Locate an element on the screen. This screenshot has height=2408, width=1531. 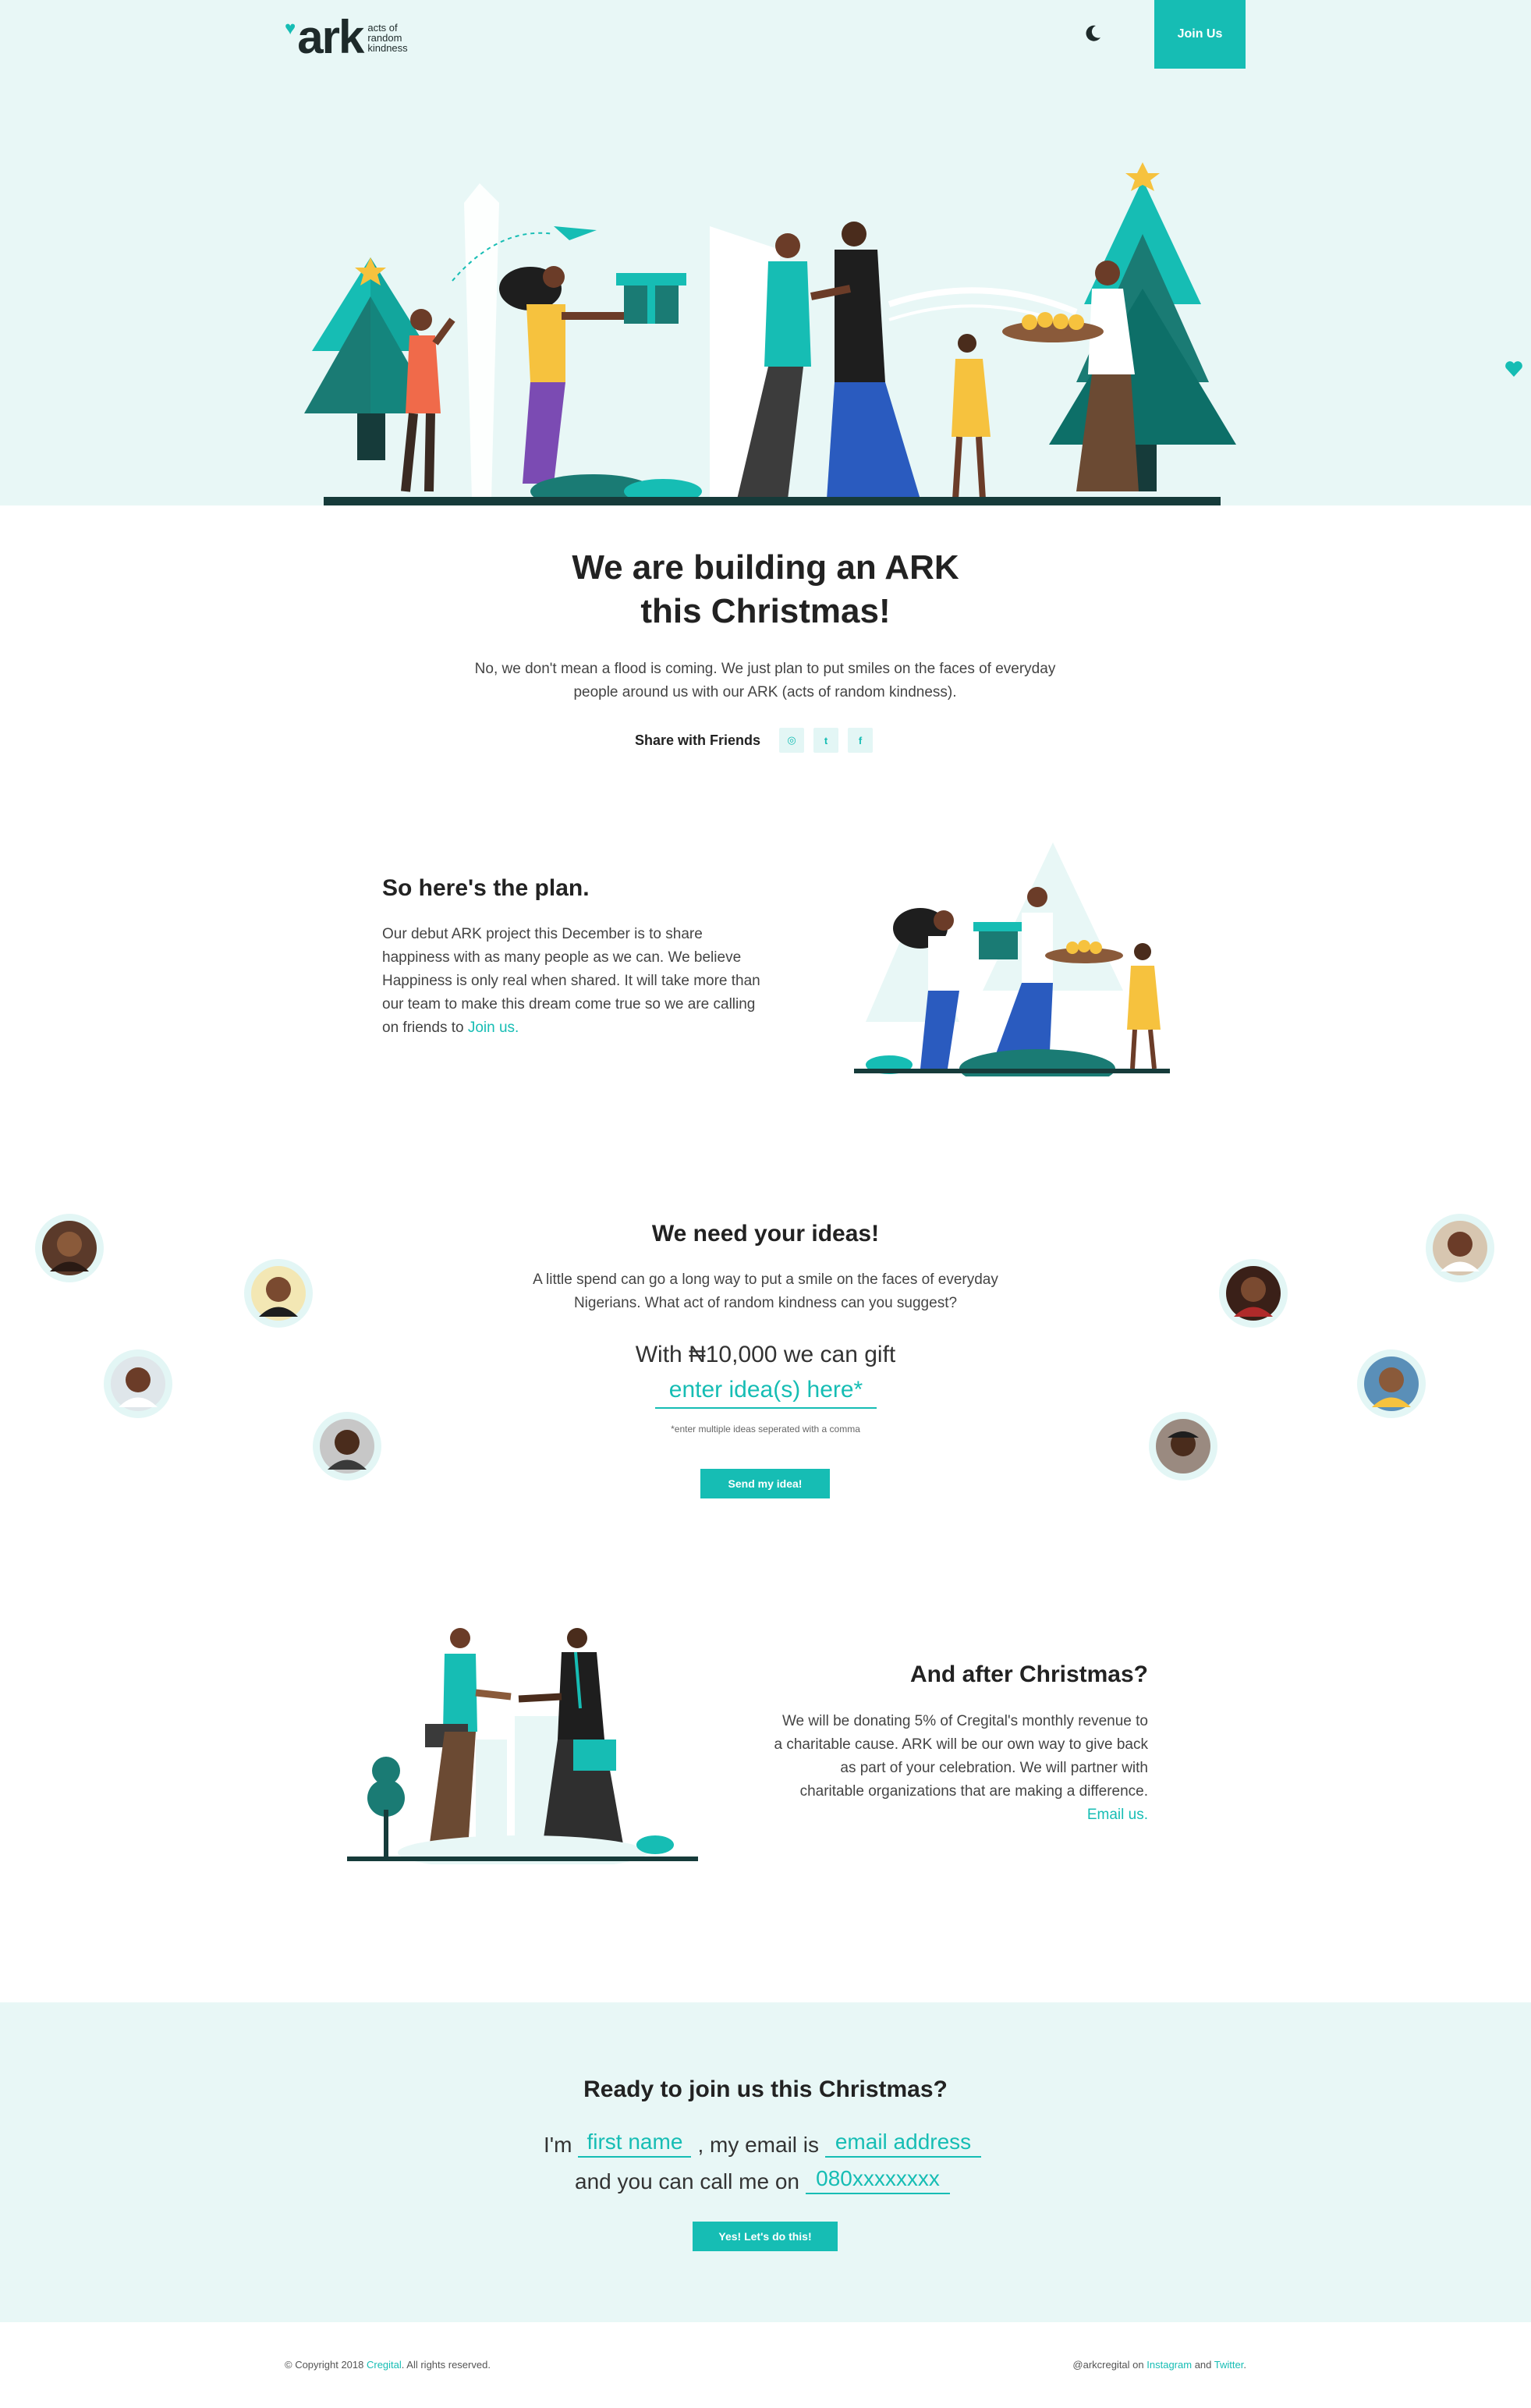
after-christmas-illustration is located at coordinates (522, 1746).